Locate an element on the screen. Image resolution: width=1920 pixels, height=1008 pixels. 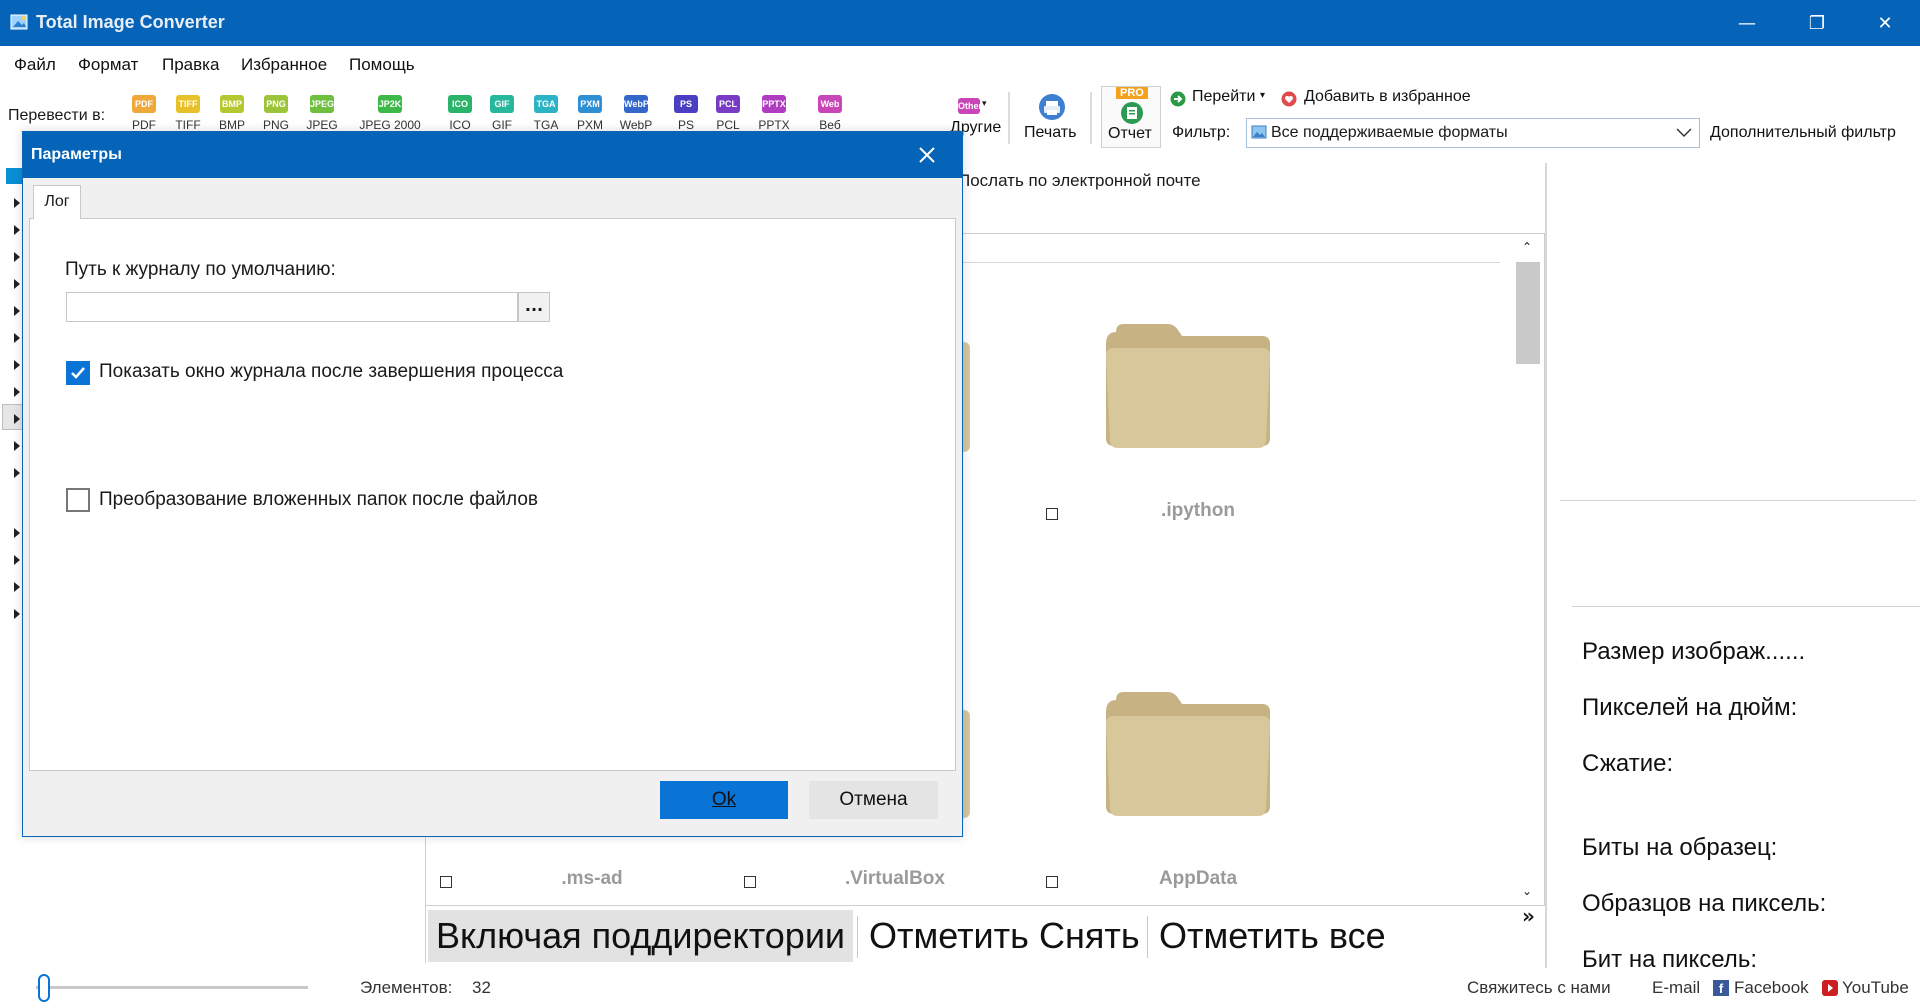
format-button-jpeg: JPEG JPEG is located at coordinates (322, 112).